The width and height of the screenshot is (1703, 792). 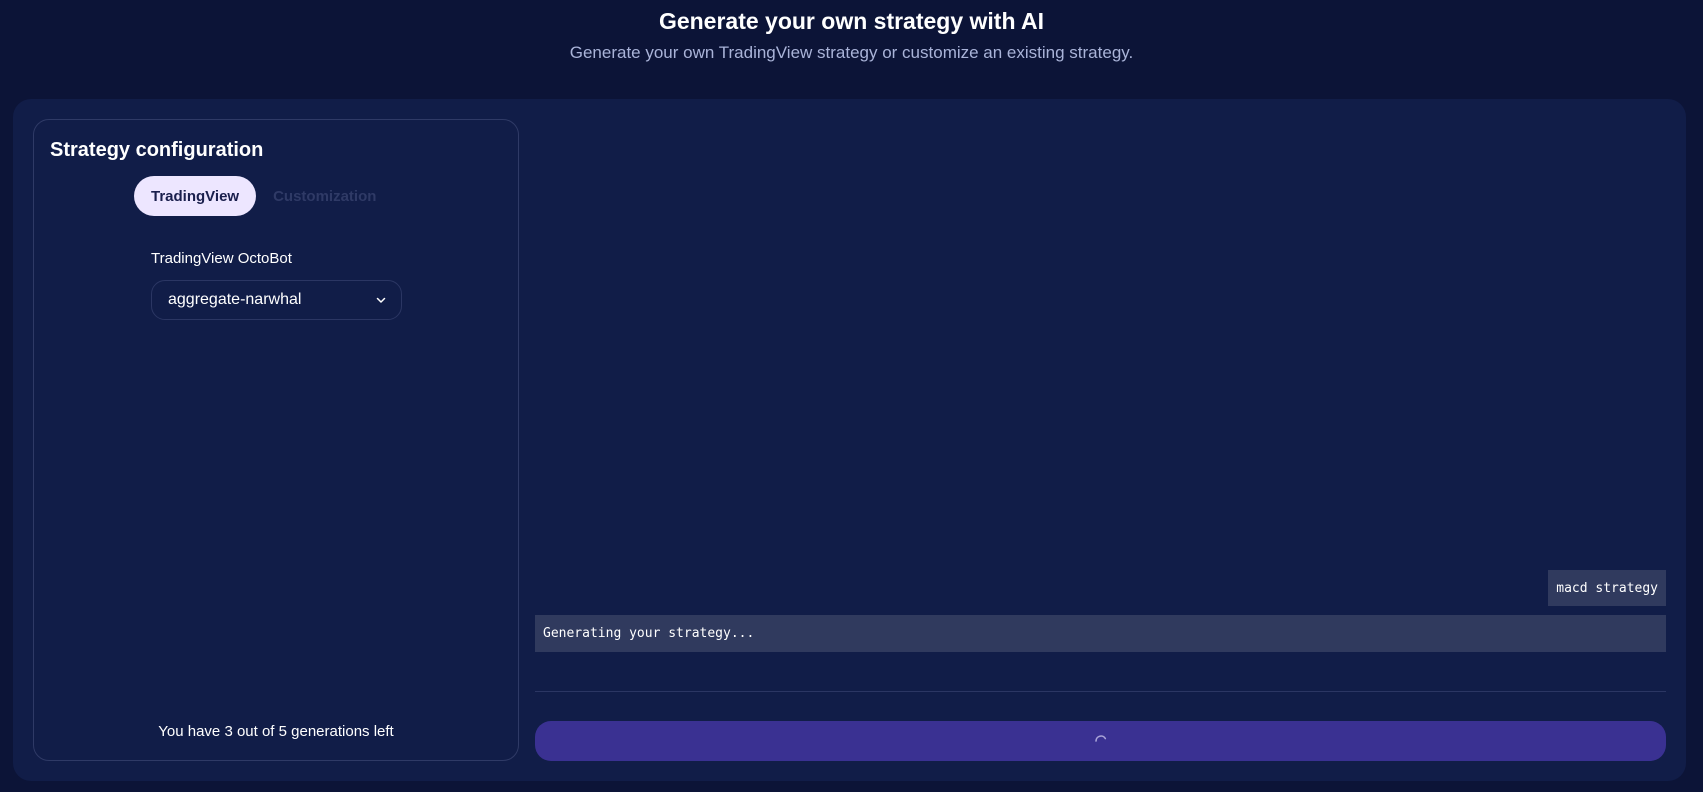 What do you see at coordinates (1100, 691) in the screenshot?
I see `divider` at bounding box center [1100, 691].